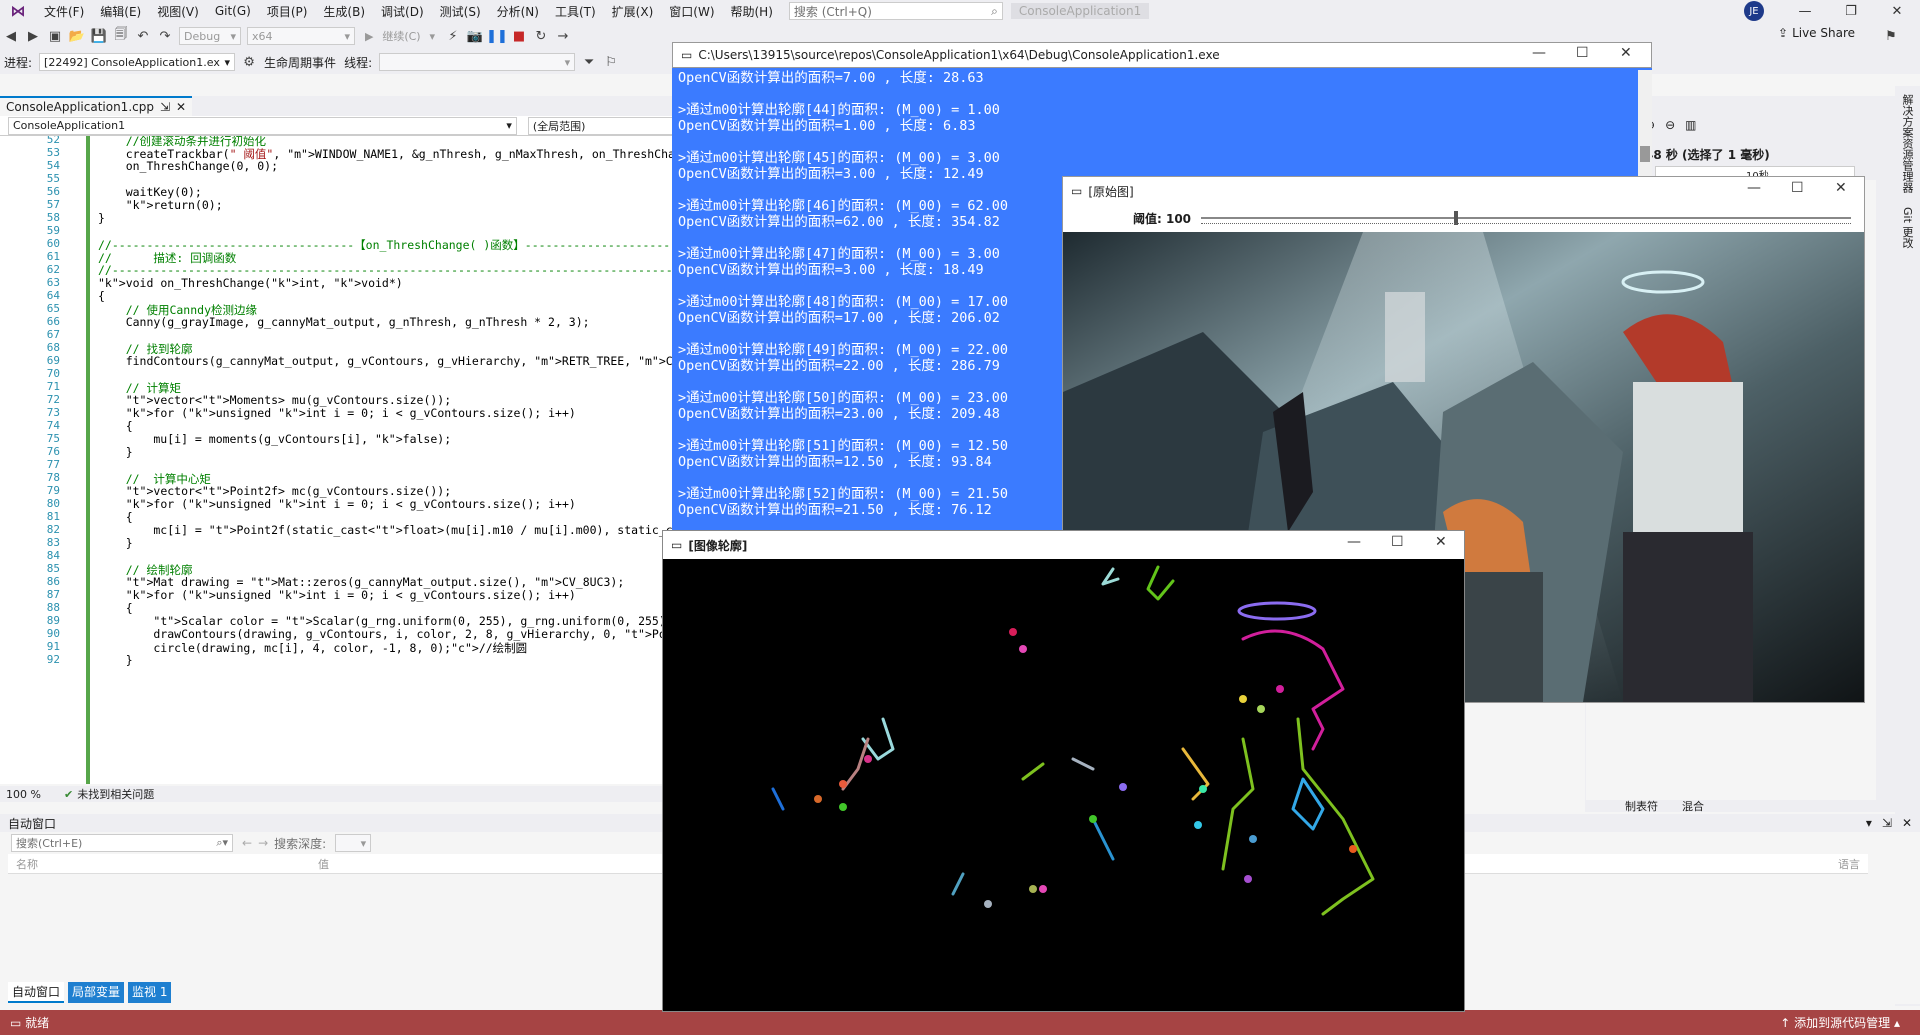  I want to click on menu-view: 视图(V), so click(178, 11).